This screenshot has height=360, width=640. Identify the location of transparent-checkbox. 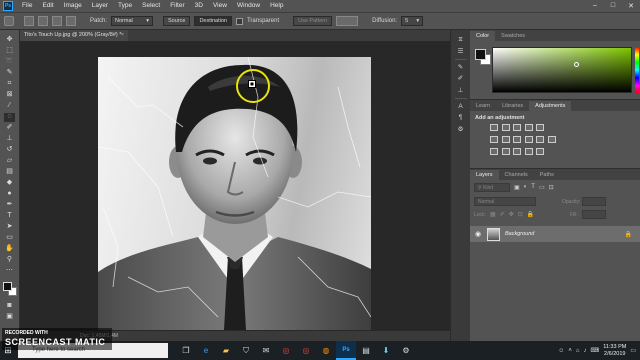
(239, 21).